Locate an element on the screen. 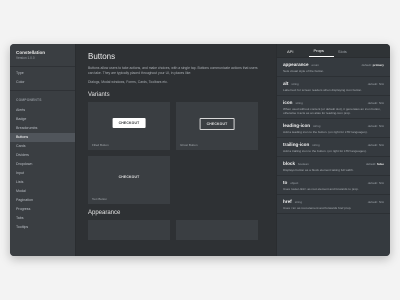  variant-caption: Filled Button is located at coordinates (100, 145).